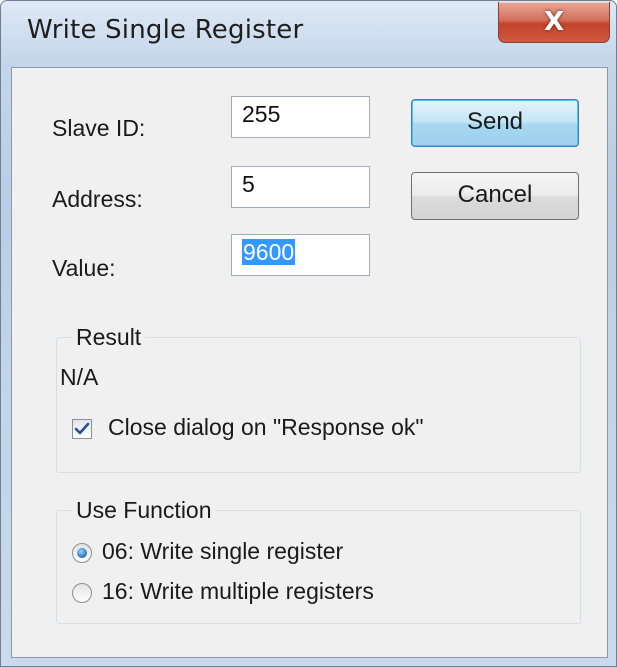 Image resolution: width=617 pixels, height=667 pixels. I want to click on send-button: Send, so click(495, 123).